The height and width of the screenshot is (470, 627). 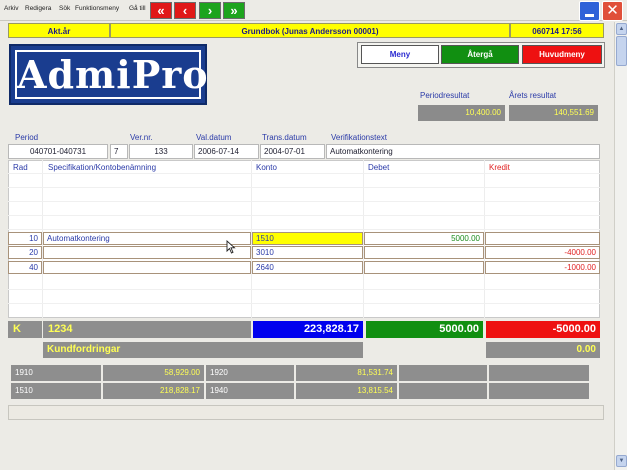 I want to click on account-num: 1920, so click(x=250, y=373).